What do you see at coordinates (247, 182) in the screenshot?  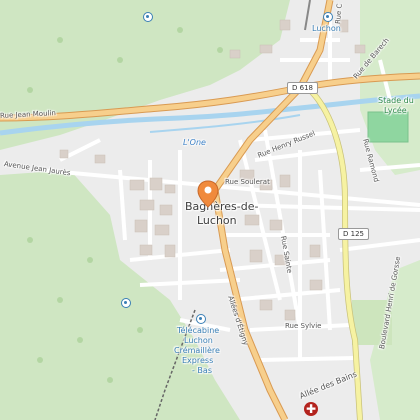 I see `street-label-rue-soulerat: Rue Soulerat` at bounding box center [247, 182].